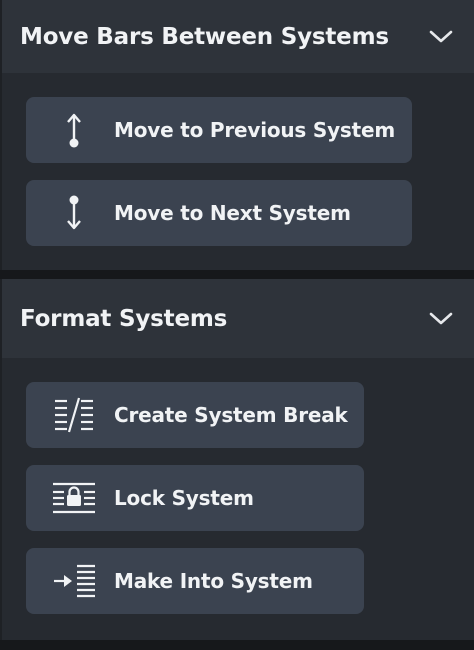 This screenshot has width=474, height=650. Describe the element at coordinates (184, 498) in the screenshot. I see `button-label: Lock System` at that location.